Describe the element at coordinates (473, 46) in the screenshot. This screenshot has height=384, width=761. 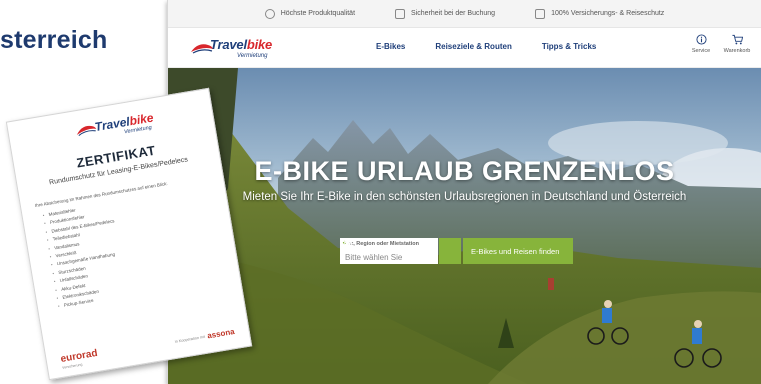
I see `nav-item-destinations: Reiseziele & Routen` at that location.